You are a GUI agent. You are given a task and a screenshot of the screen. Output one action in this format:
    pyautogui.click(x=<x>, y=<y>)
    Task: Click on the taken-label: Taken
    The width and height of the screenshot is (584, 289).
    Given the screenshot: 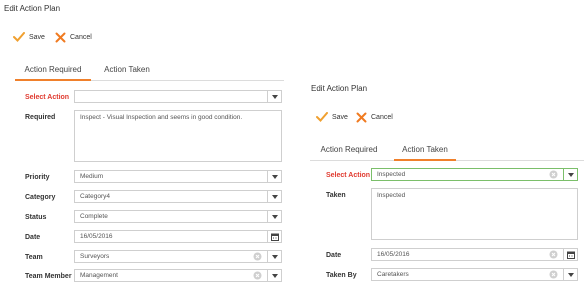 What is the action you would take?
    pyautogui.click(x=336, y=195)
    